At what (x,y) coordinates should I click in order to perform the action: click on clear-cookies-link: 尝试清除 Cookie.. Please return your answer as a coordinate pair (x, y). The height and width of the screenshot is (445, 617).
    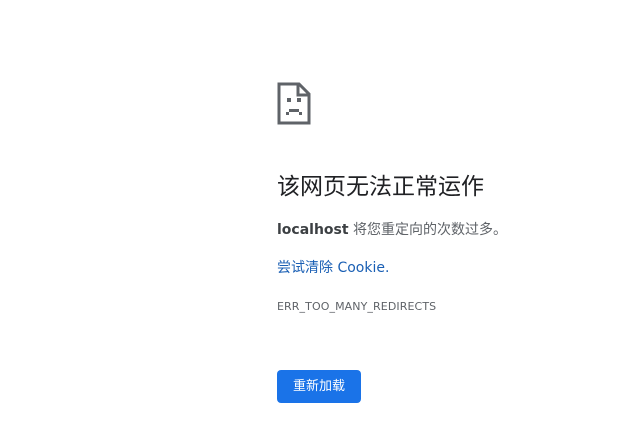
    Looking at the image, I should click on (333, 268).